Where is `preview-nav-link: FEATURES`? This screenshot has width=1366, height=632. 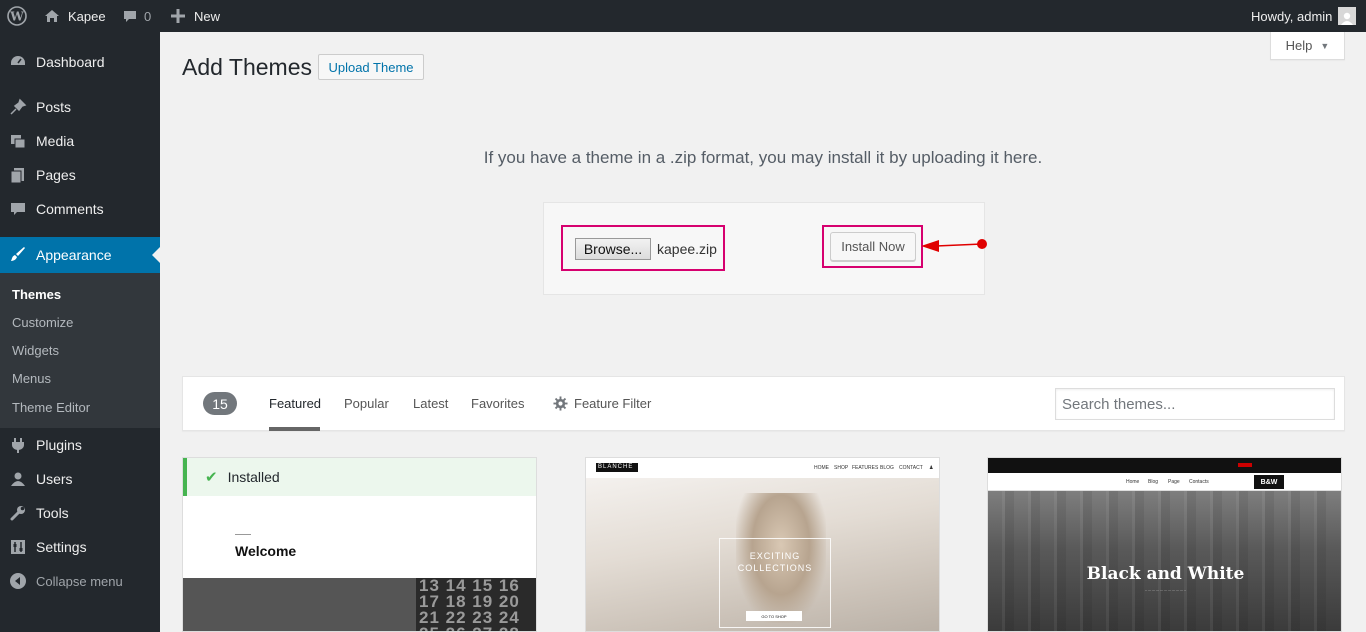 preview-nav-link: FEATURES is located at coordinates (865, 468).